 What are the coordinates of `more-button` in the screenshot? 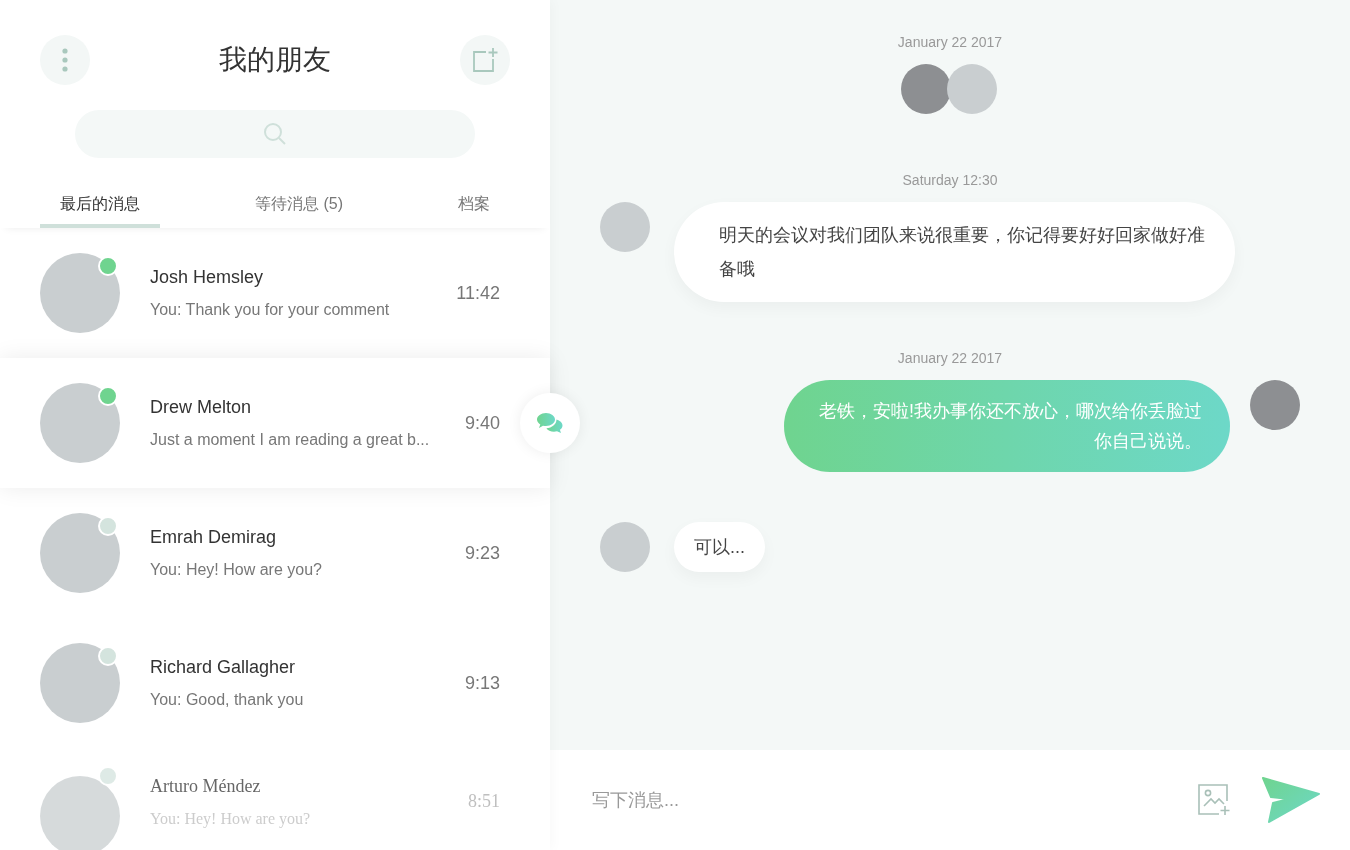 It's located at (65, 60).